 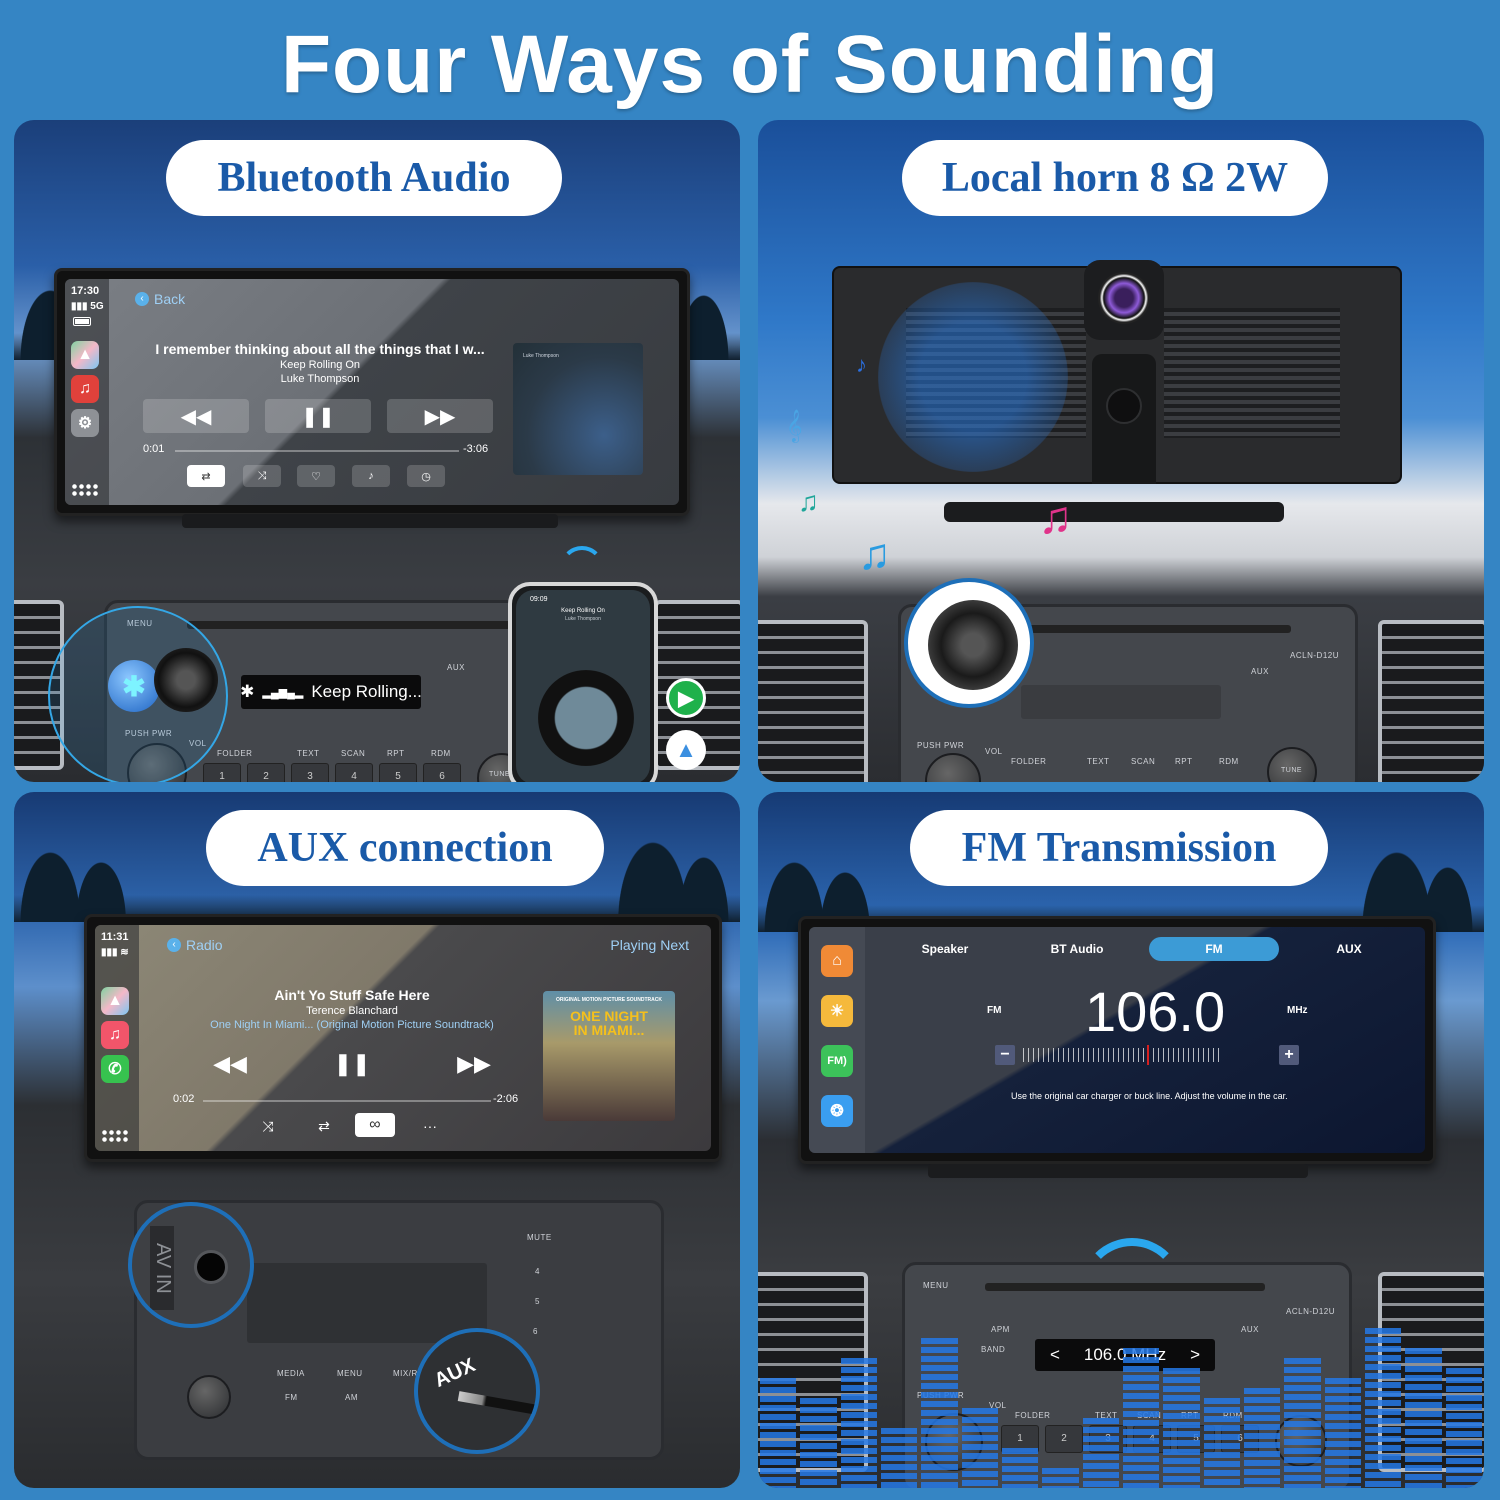 What do you see at coordinates (170, 299) in the screenshot?
I see `back-label: Back` at bounding box center [170, 299].